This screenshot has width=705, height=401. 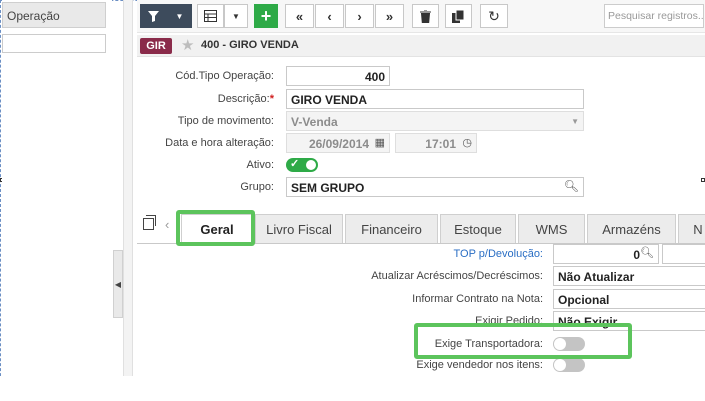 I want to click on grupo-label: Grupo:, so click(x=257, y=187).